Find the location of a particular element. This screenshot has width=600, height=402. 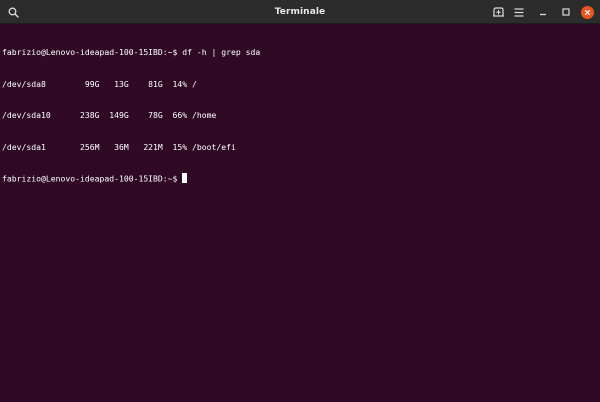

close-icon is located at coordinates (587, 12).